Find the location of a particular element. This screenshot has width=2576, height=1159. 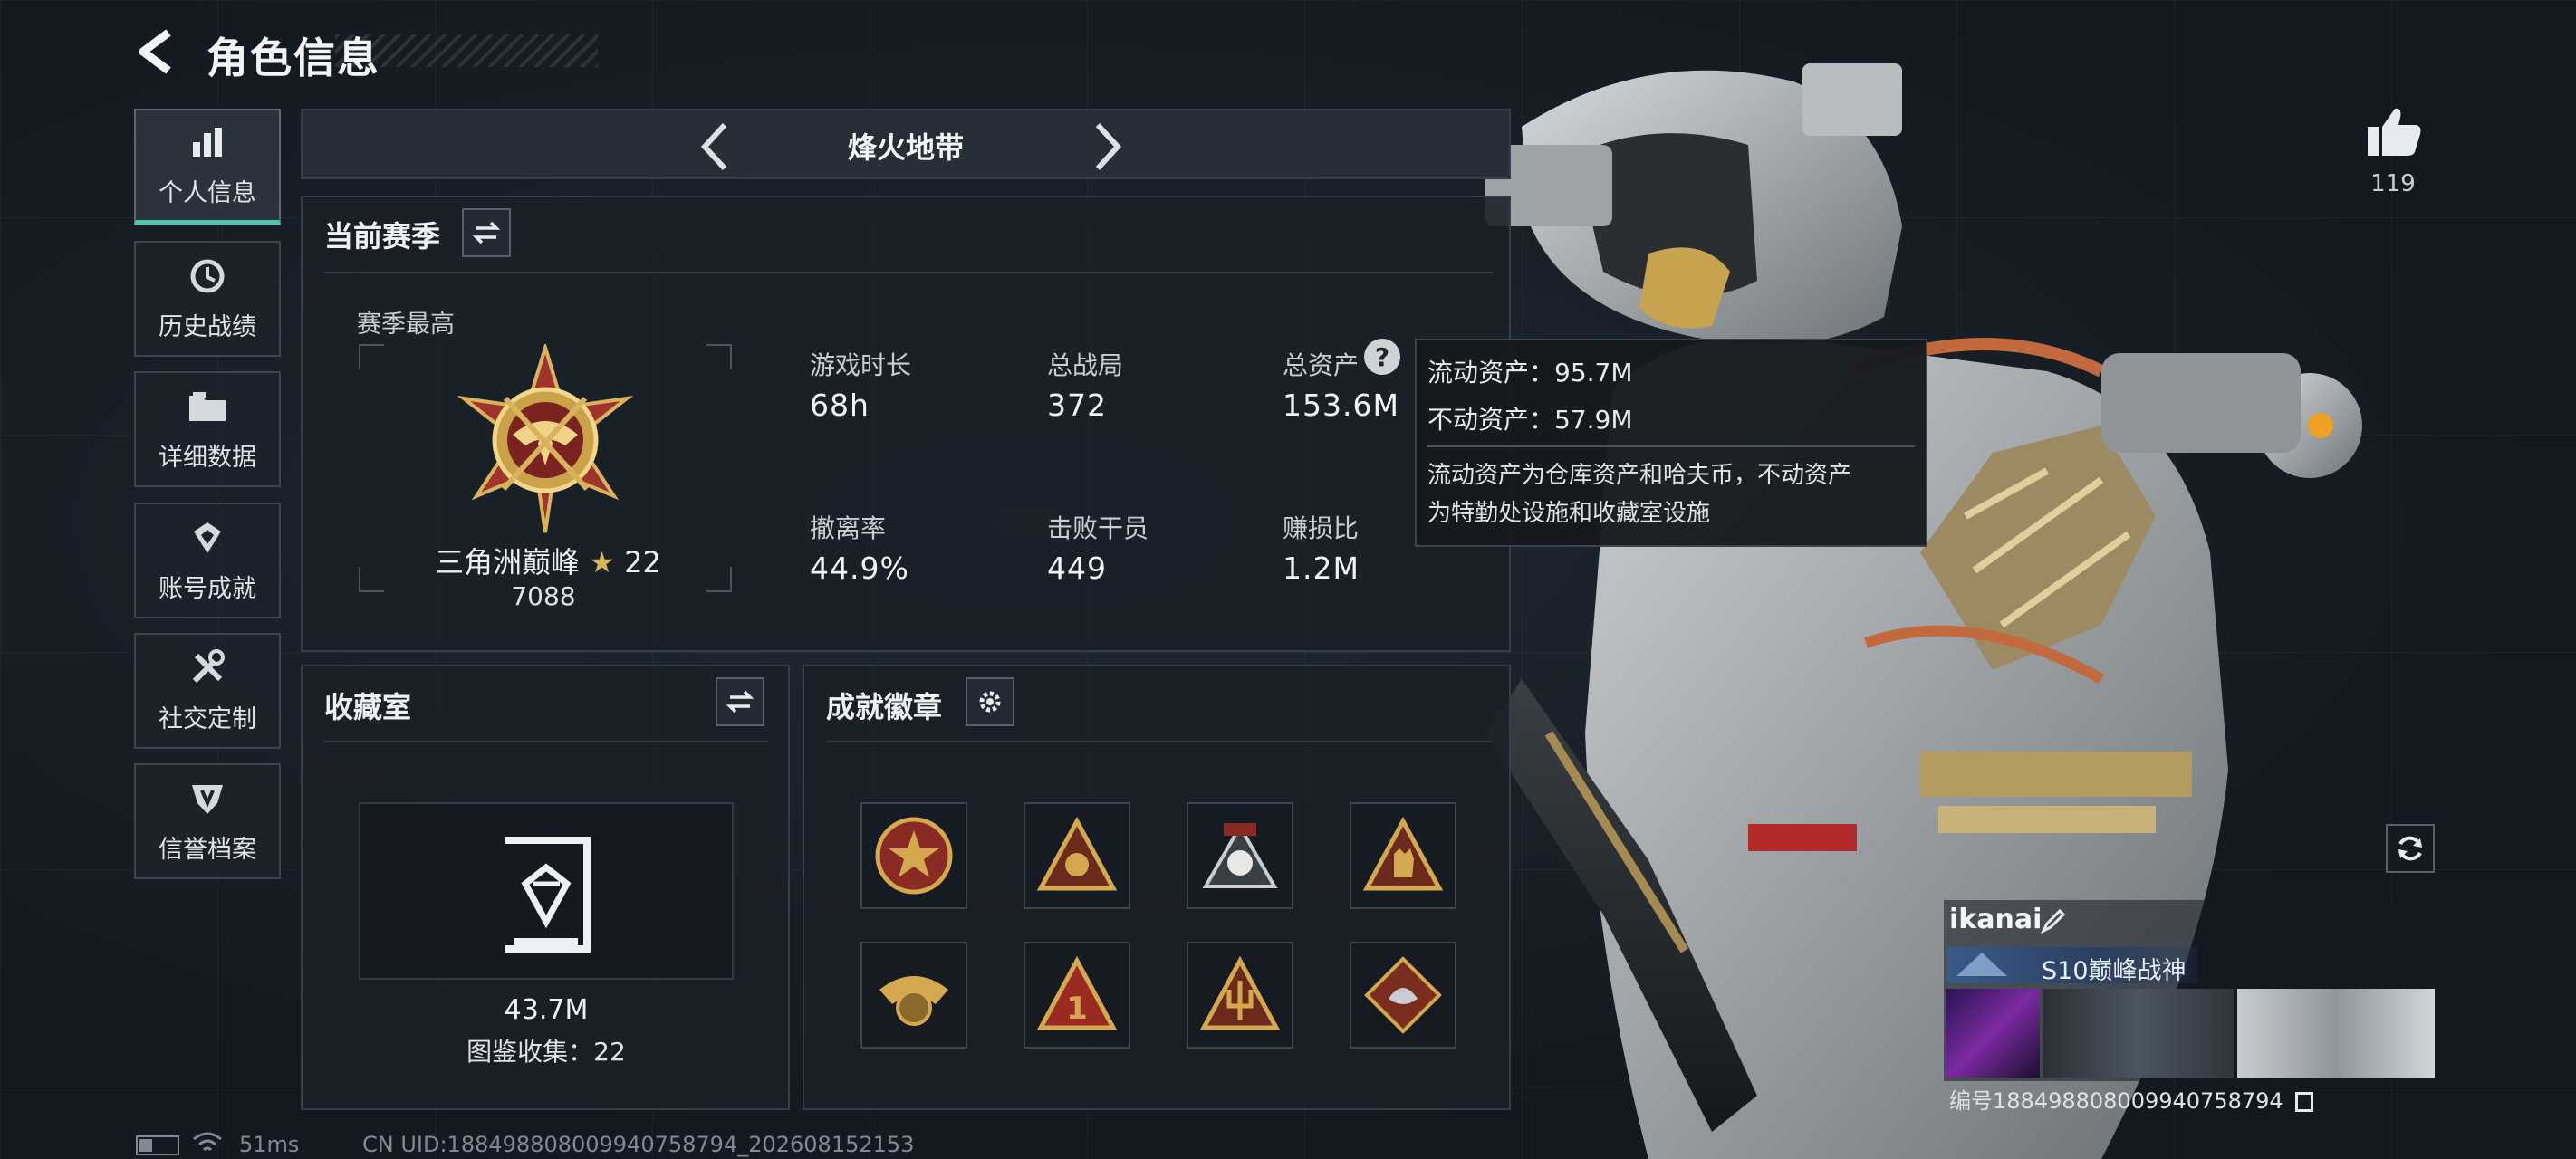

rank-stars: 22 is located at coordinates (642, 562).